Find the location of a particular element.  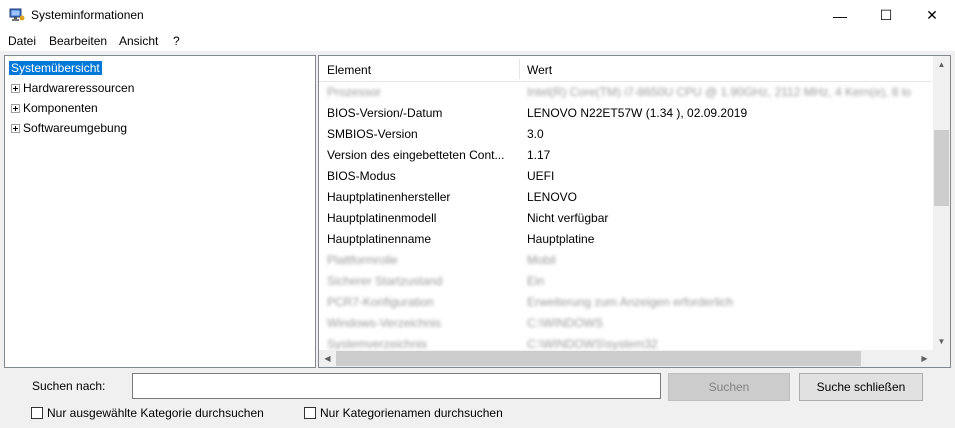

checkbox-selected-category is located at coordinates (37, 413).